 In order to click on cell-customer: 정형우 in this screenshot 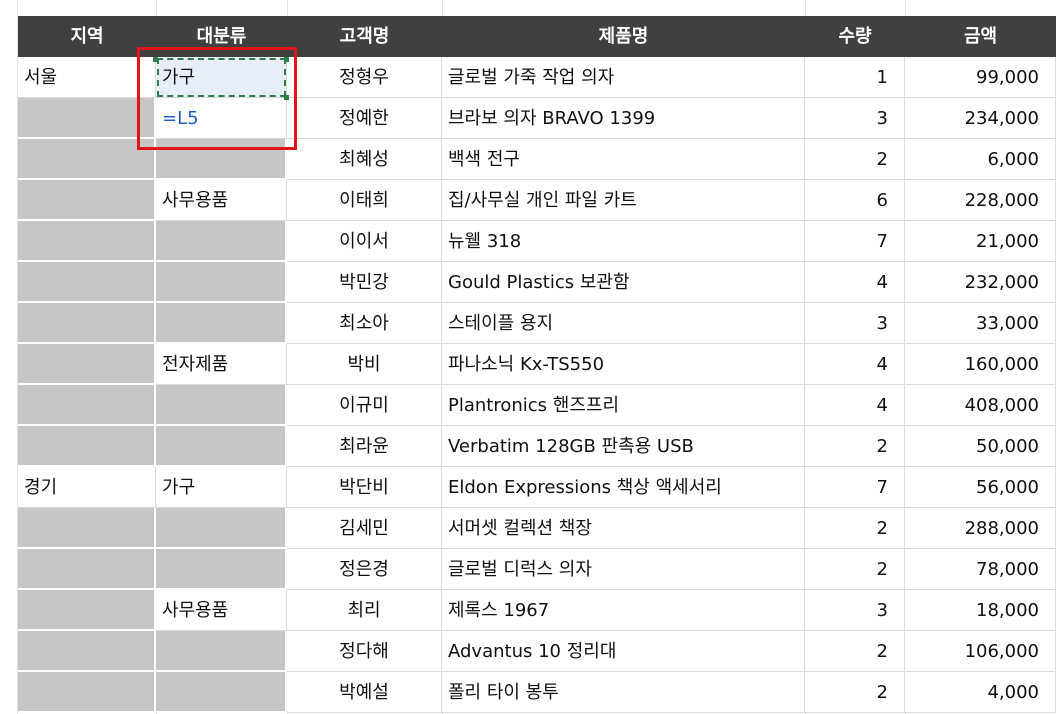, I will do `click(364, 77)`.